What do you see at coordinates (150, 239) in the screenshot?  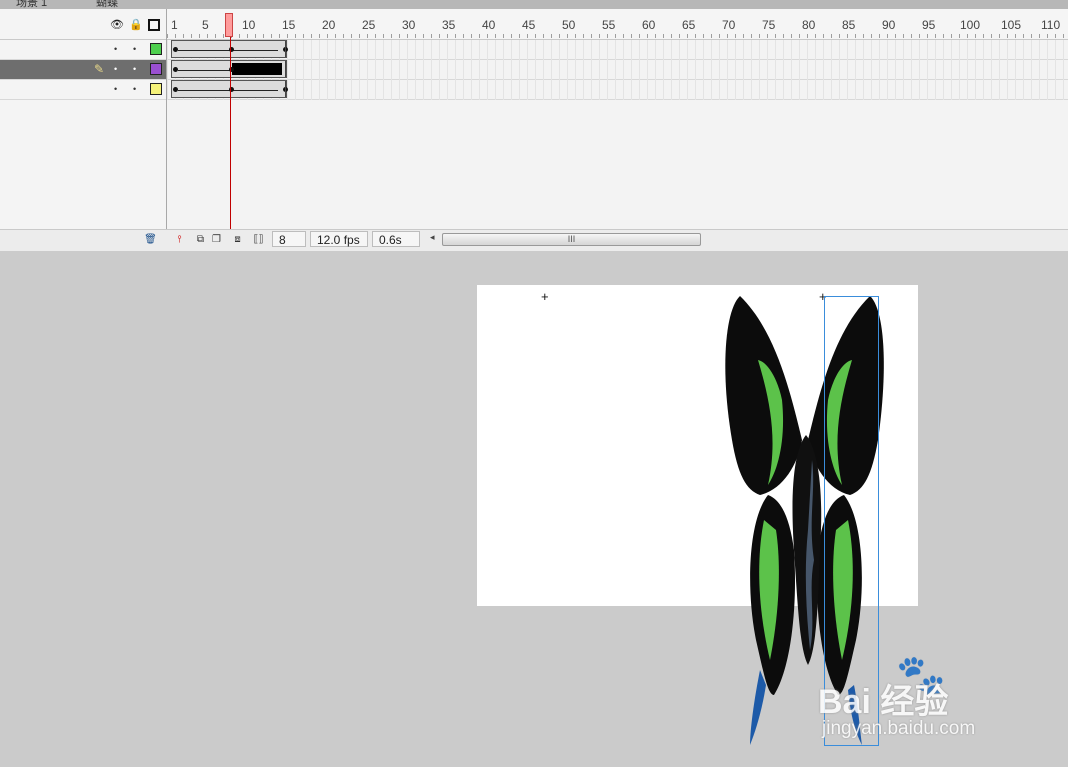 I see `trash-icon: 🗑` at bounding box center [150, 239].